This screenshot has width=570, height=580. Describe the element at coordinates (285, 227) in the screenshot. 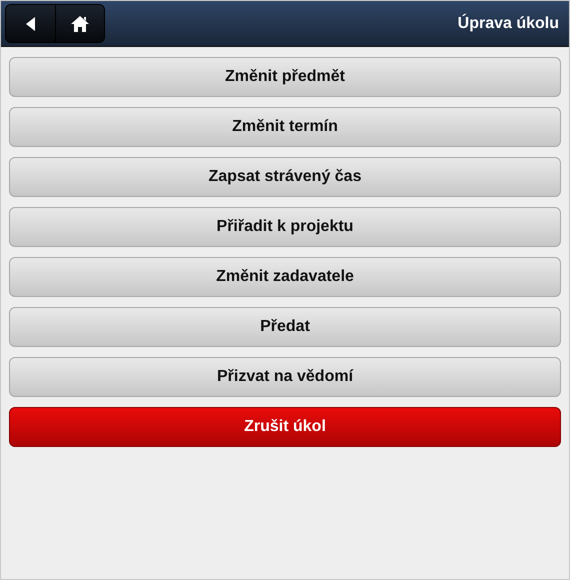

I see `action-button: Přiřadit k projektu` at that location.